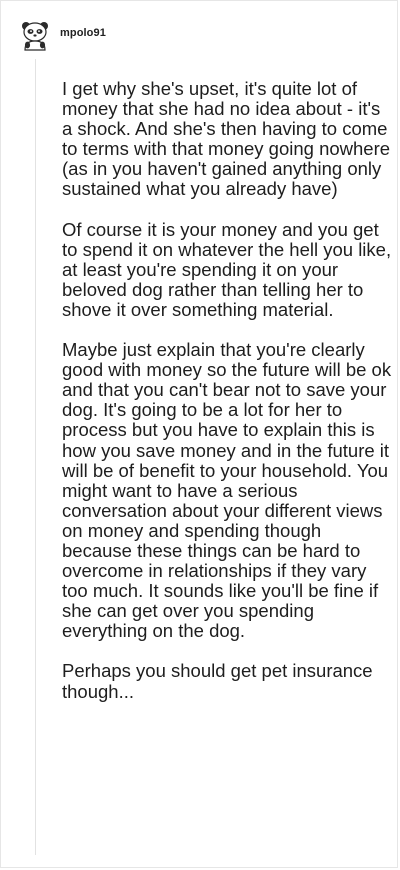 This screenshot has height=870, width=400. What do you see at coordinates (35, 457) in the screenshot?
I see `thread-line` at bounding box center [35, 457].